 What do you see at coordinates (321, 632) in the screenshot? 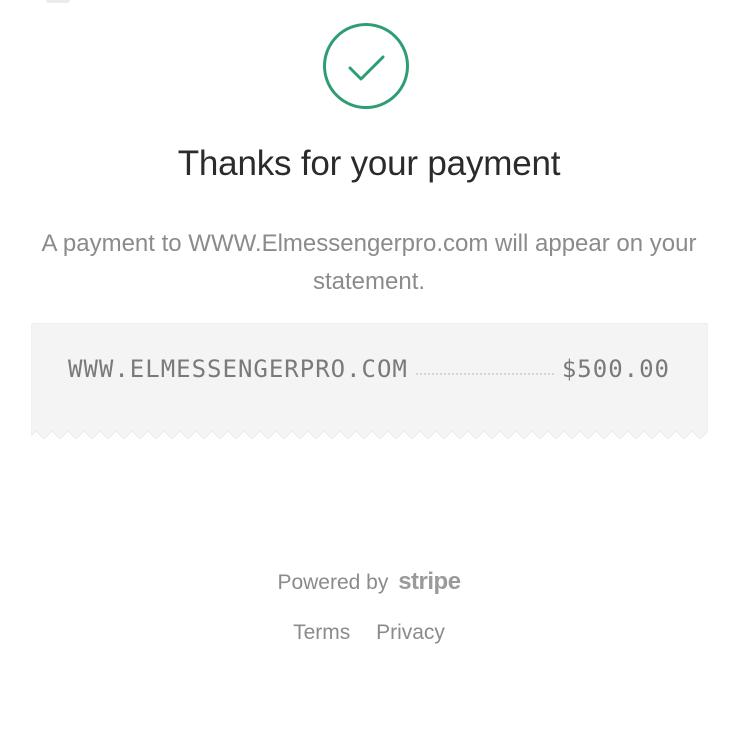
I see `terms-link: Terms` at bounding box center [321, 632].